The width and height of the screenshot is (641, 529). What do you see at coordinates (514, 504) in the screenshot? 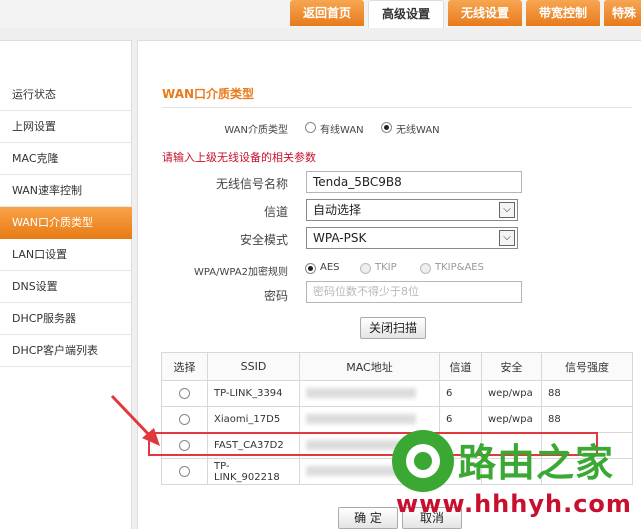
I see `watermark-url: www.hhhyh.com` at bounding box center [514, 504].